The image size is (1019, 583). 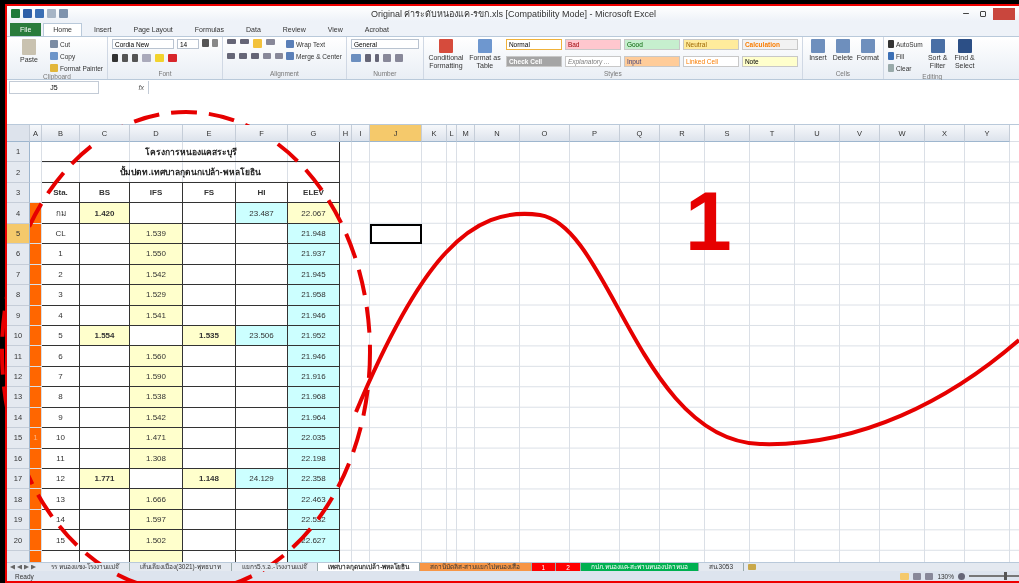 What do you see at coordinates (314, 295) in the screenshot?
I see `table-cell: 21.958` at bounding box center [314, 295].